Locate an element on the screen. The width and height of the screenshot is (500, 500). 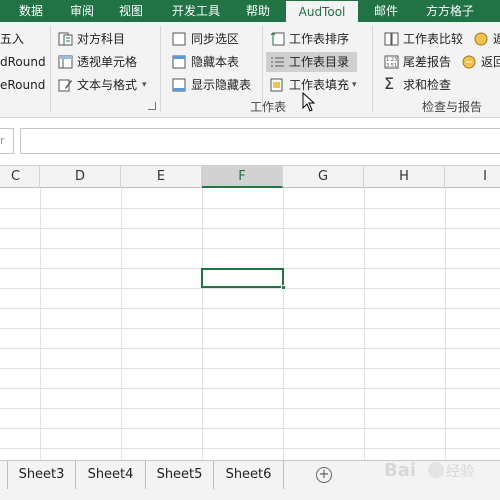
sort-icon is located at coordinates (277, 39).